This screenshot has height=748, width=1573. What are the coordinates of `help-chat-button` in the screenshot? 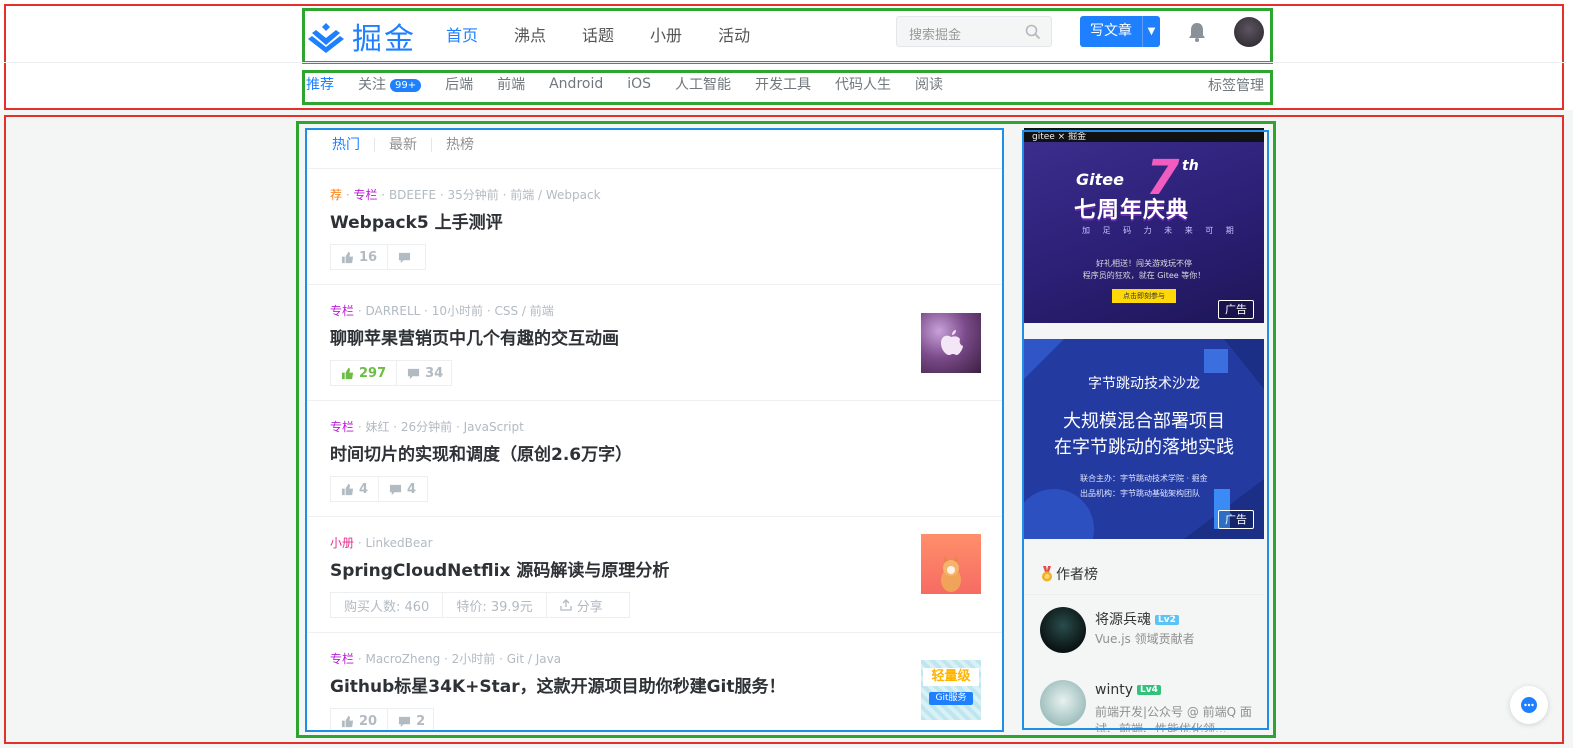 It's located at (1529, 705).